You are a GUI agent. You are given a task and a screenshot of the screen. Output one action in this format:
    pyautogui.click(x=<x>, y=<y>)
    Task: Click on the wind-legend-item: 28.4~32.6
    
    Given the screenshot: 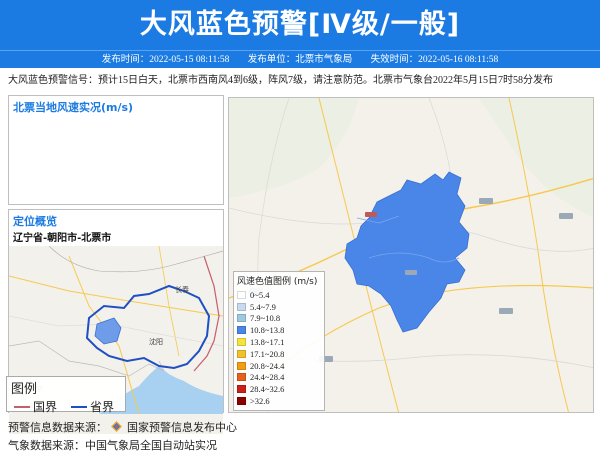 What is the action you would take?
    pyautogui.click(x=279, y=389)
    